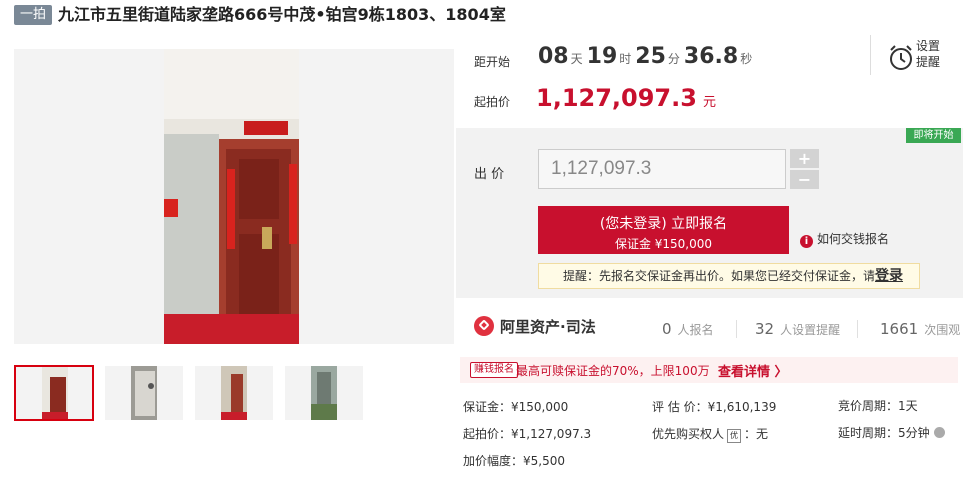 The image size is (963, 479). I want to click on appraisal-info: 评 估 价：¥1,610,139, so click(714, 407).